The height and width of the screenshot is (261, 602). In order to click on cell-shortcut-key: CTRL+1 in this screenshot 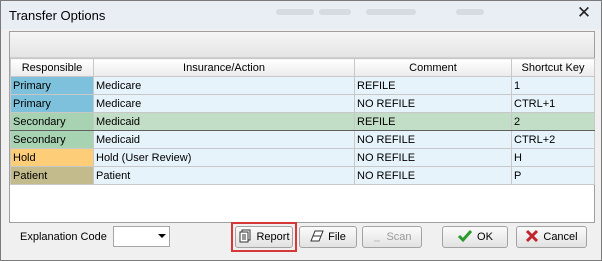, I will do `click(553, 103)`.